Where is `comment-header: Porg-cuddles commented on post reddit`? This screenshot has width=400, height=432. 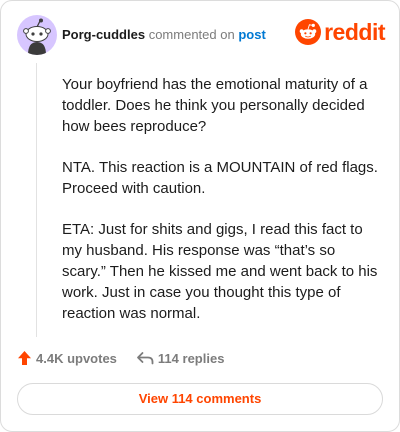 comment-header: Porg-cuddles commented on post reddit is located at coordinates (201, 35).